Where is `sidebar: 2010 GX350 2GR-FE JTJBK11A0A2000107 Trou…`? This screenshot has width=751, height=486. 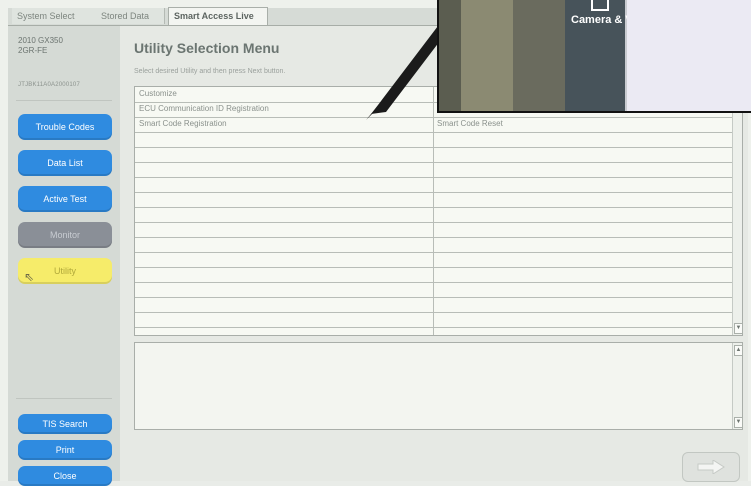 sidebar: 2010 GX350 2GR-FE JTJBK11A0A2000107 Trou… is located at coordinates (64, 256).